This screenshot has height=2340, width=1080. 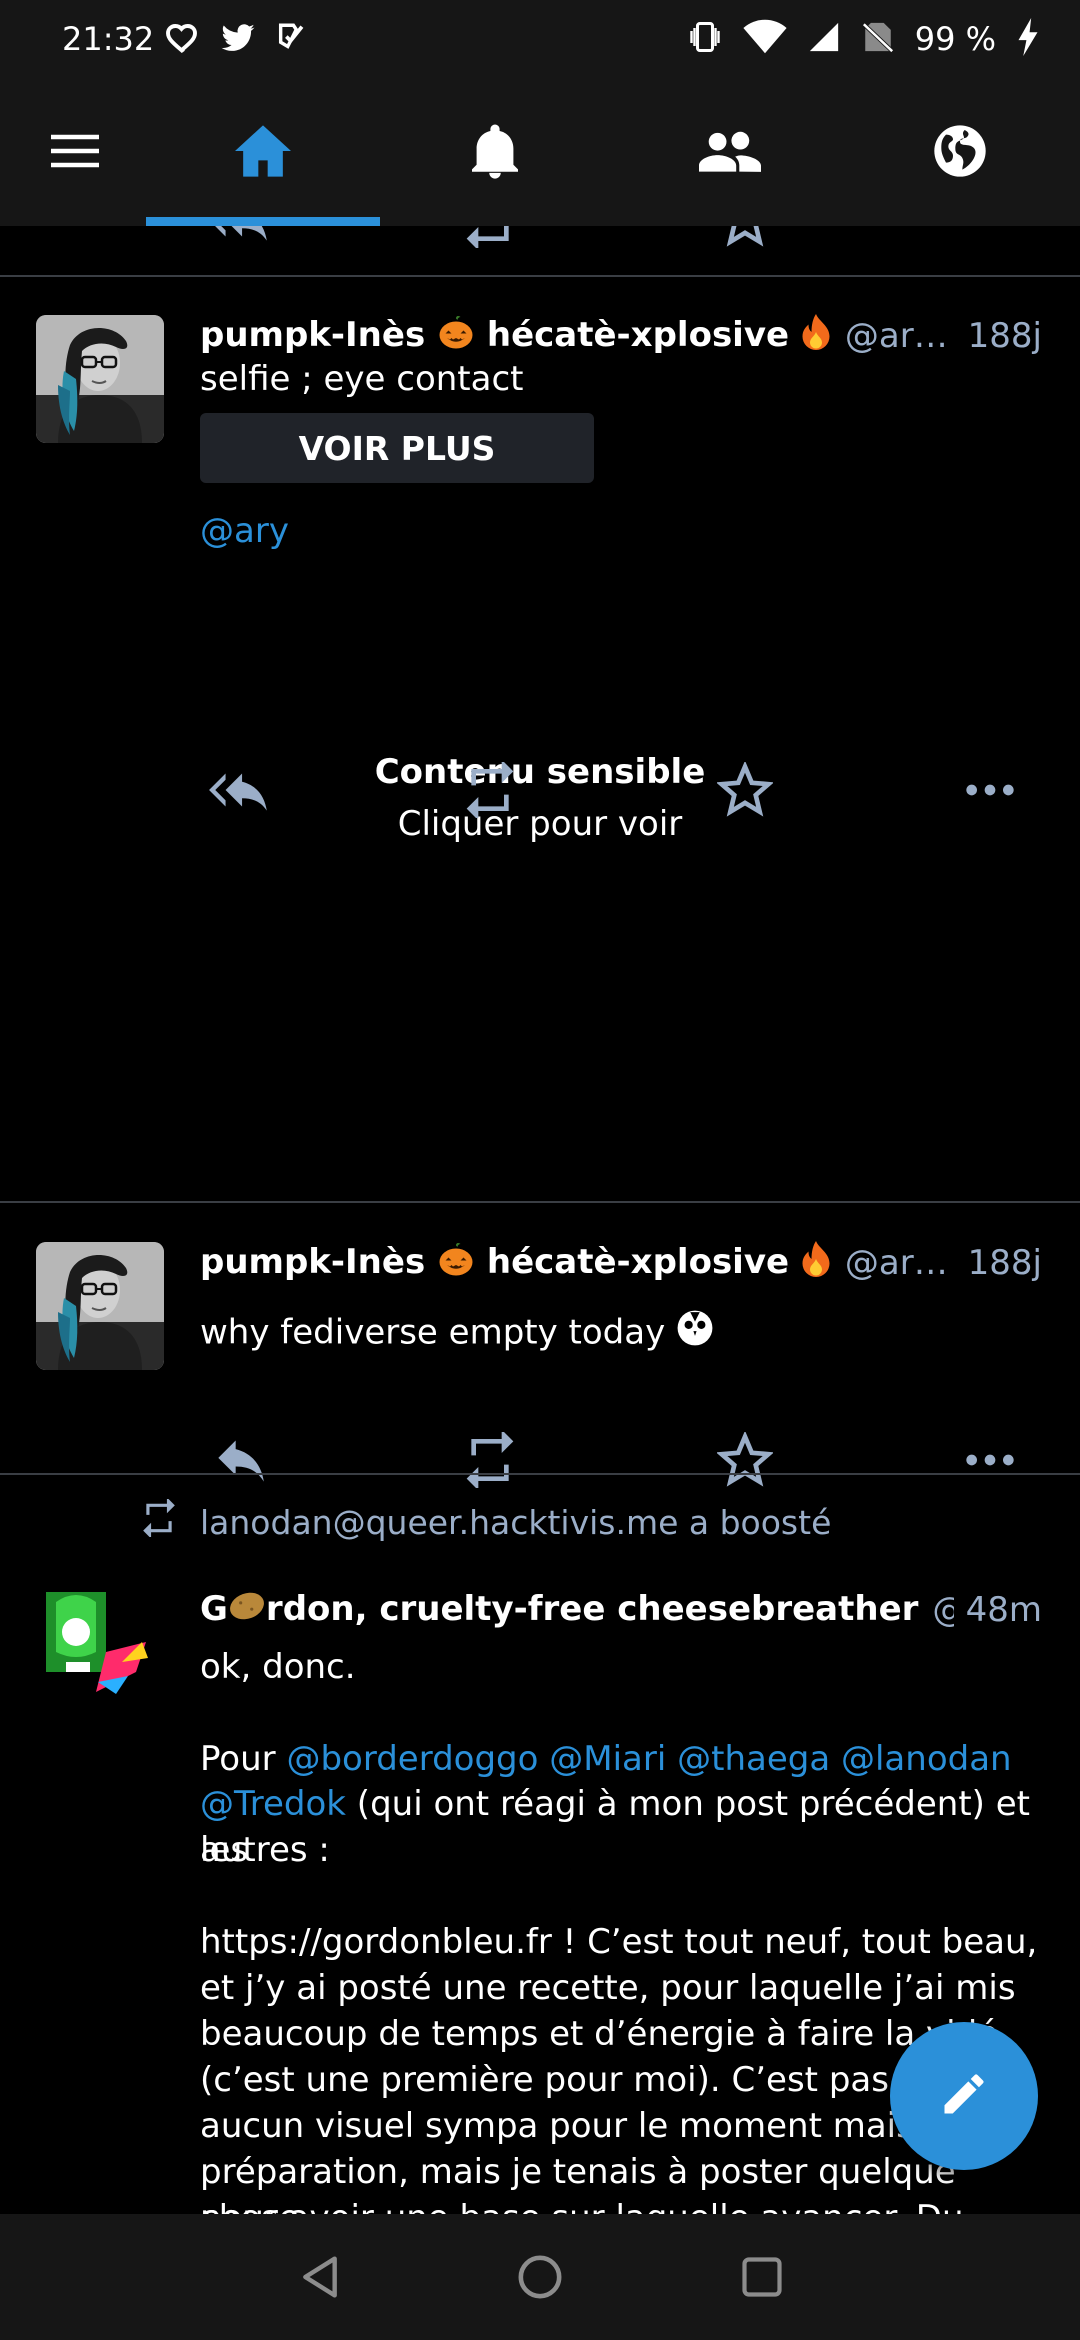 I want to click on heart-icon, so click(x=183, y=40).